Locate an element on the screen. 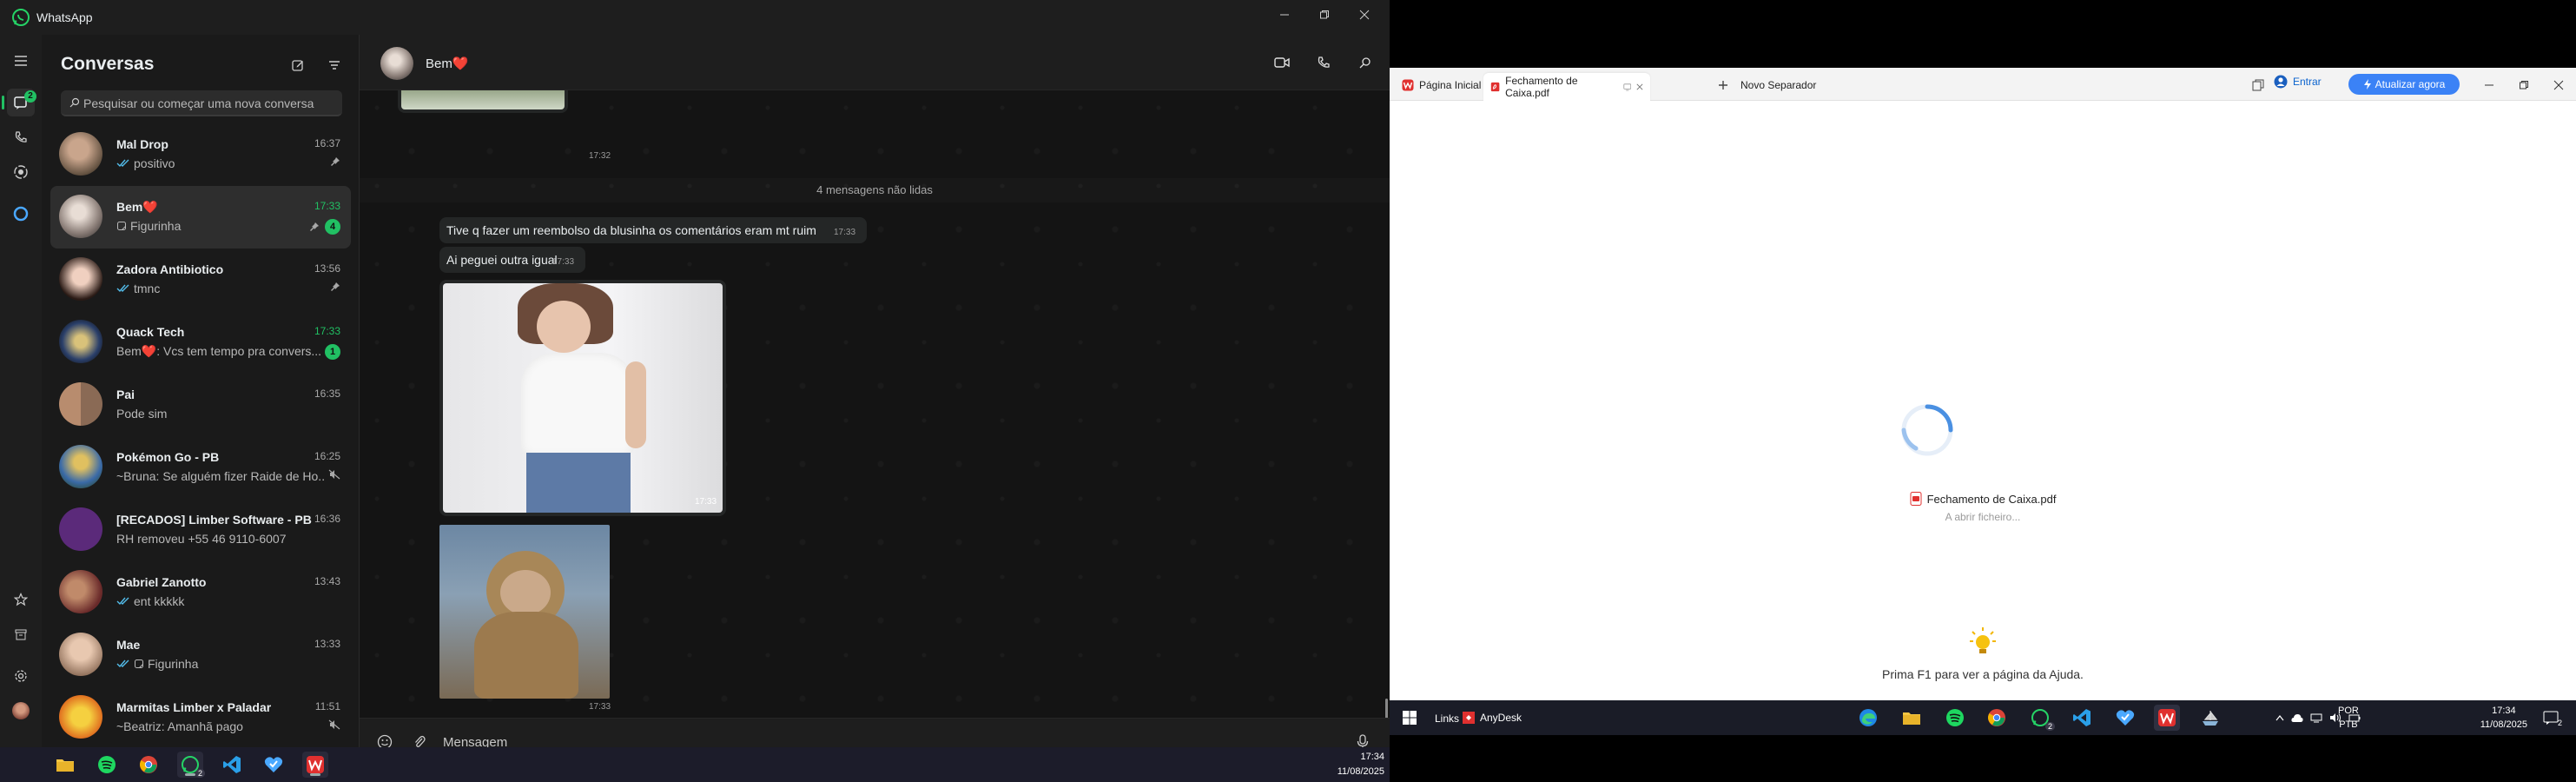  chat-item-gabriel-zanotto: Gabriel Zanotto 13:43 ent kkkkk is located at coordinates (200, 592).